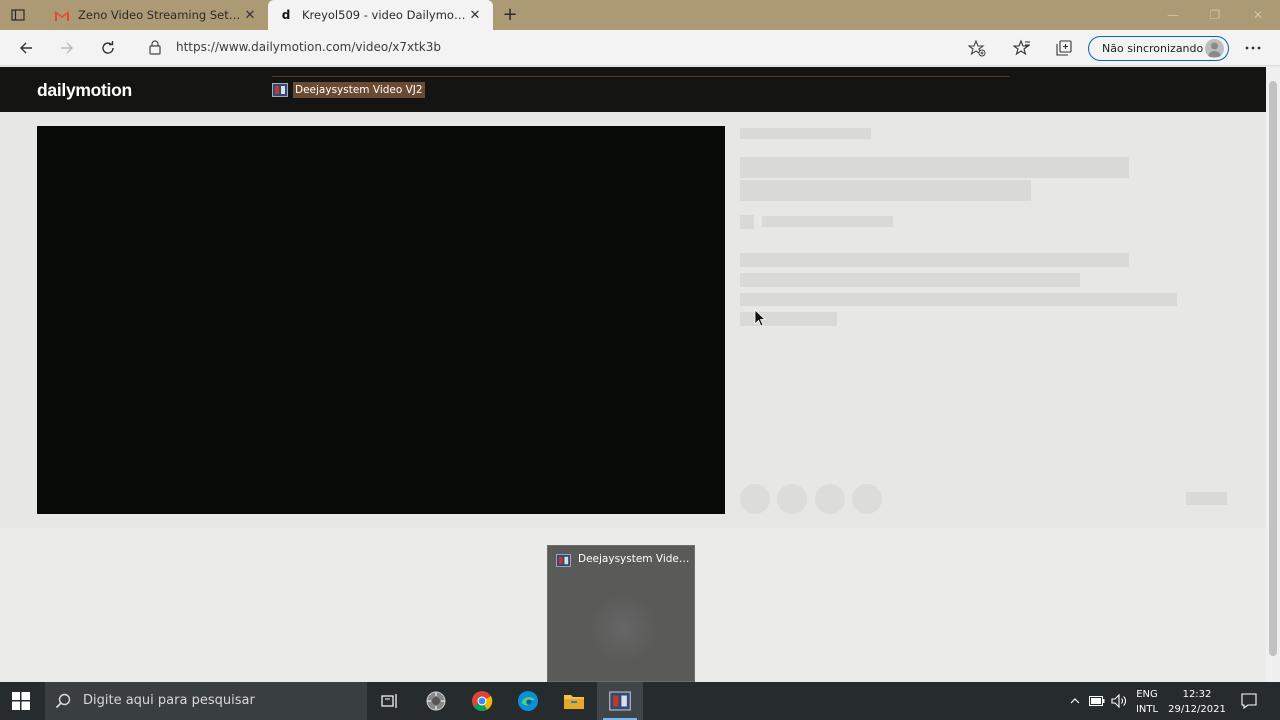  Describe the element at coordinates (1258, 15) in the screenshot. I see `close-window-icon: ✕` at that location.